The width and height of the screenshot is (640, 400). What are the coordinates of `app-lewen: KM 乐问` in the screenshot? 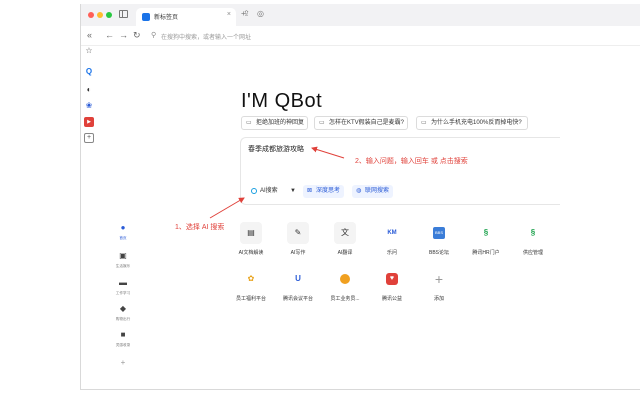 It's located at (392, 239).